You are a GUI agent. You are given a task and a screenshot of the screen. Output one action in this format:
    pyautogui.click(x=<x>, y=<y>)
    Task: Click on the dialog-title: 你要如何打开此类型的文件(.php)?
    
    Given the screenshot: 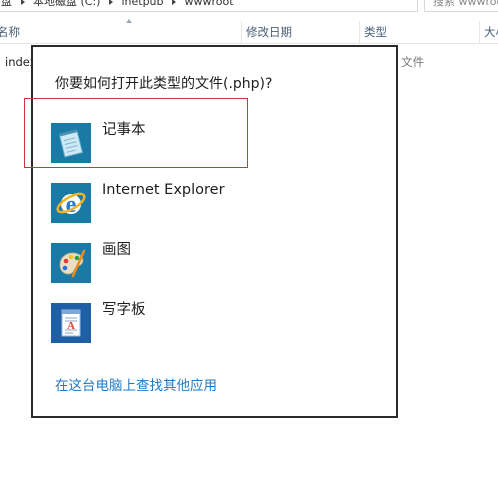 What is the action you would take?
    pyautogui.click(x=164, y=84)
    